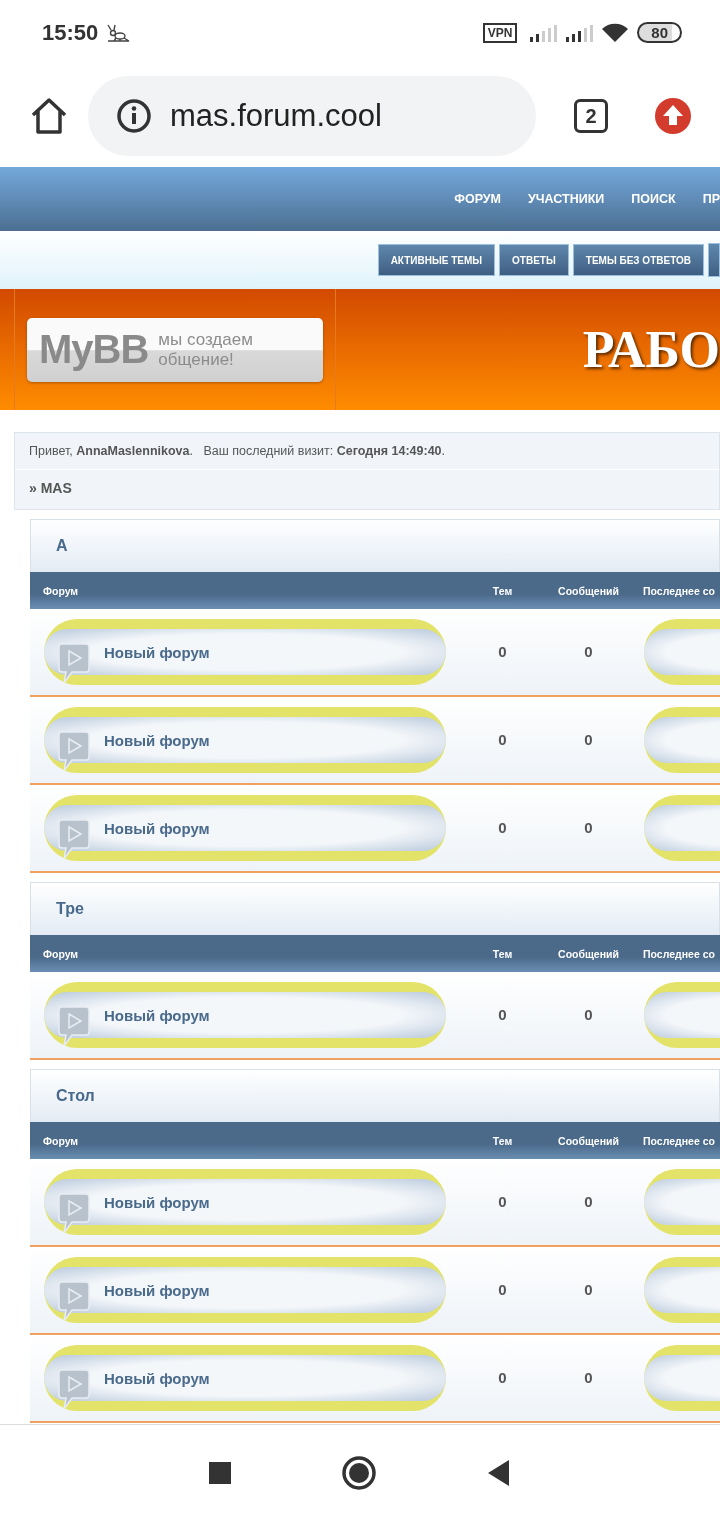 This screenshot has height=1520, width=720. I want to click on category-title: Стол, so click(75, 1096).